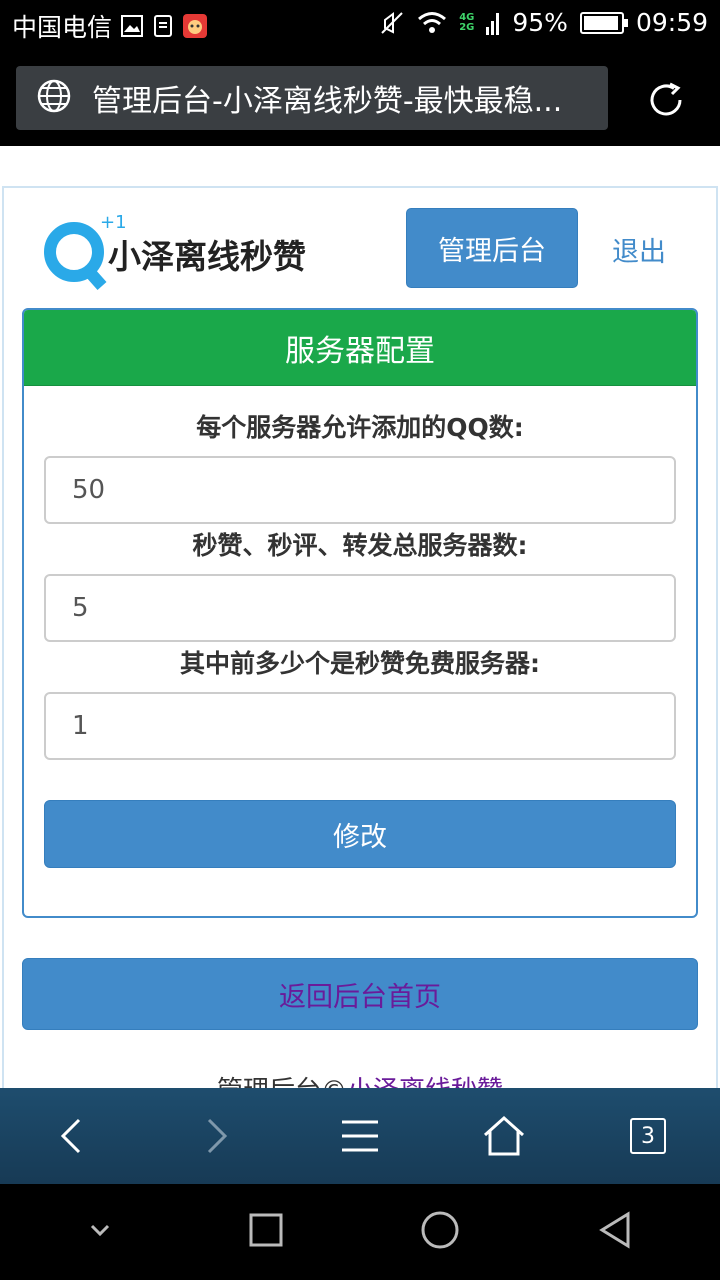  I want to click on back-icon, so click(72, 1136).